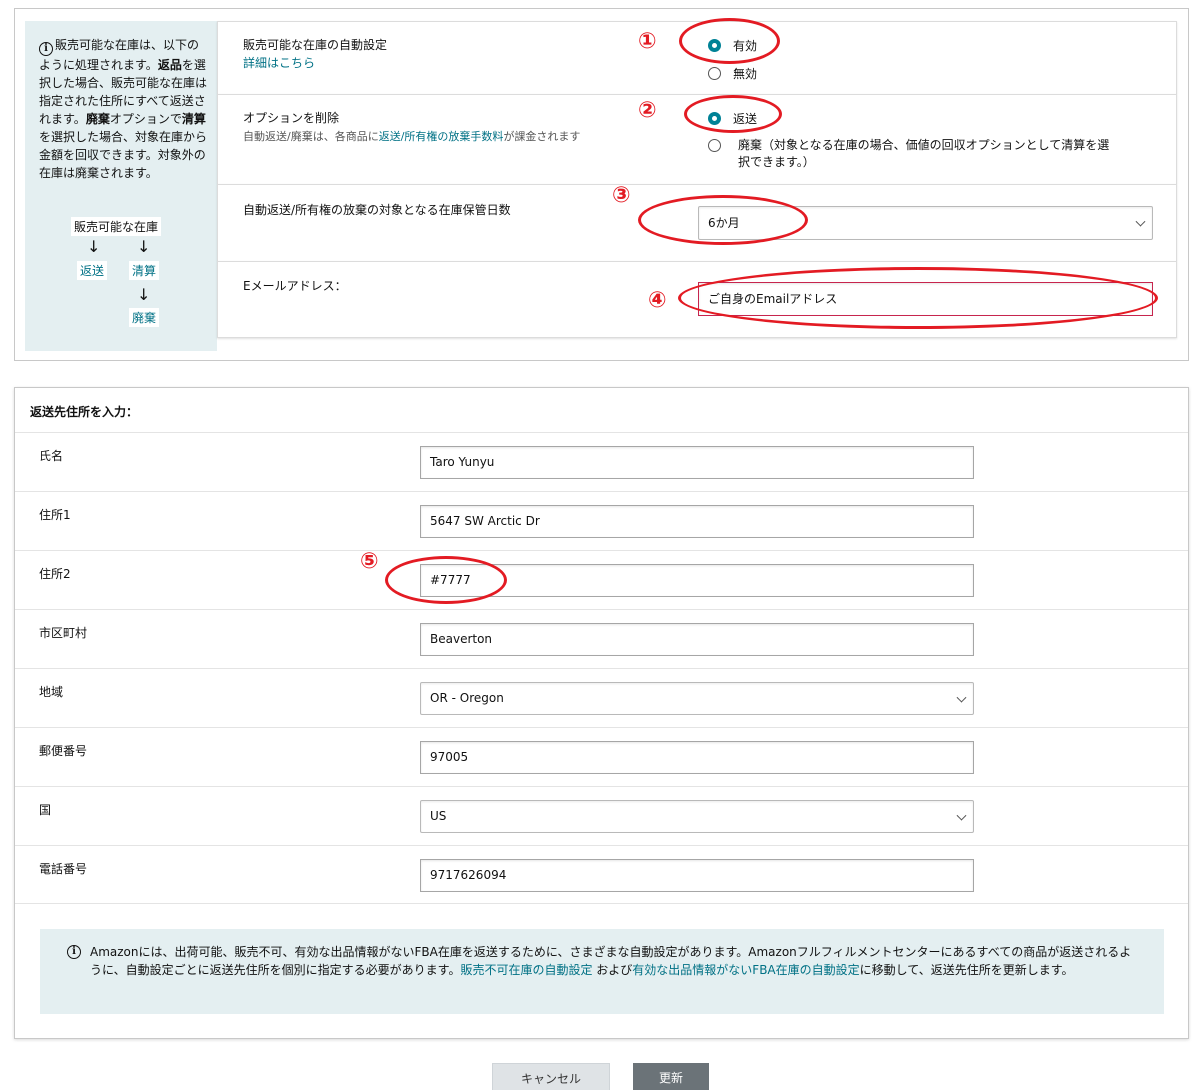 The image size is (1198, 1090). I want to click on postal-field: 97005, so click(697, 757).